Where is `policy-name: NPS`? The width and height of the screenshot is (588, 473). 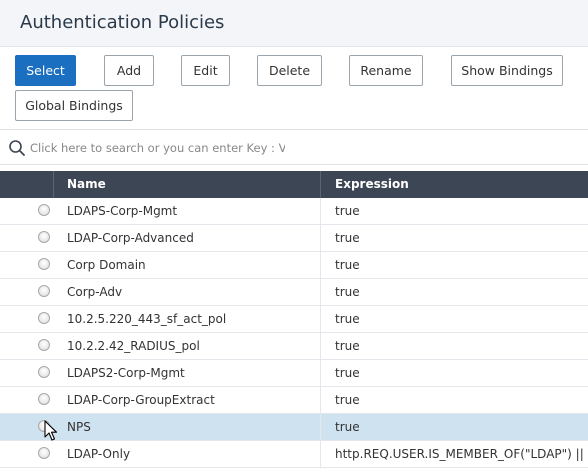 policy-name: NPS is located at coordinates (79, 427).